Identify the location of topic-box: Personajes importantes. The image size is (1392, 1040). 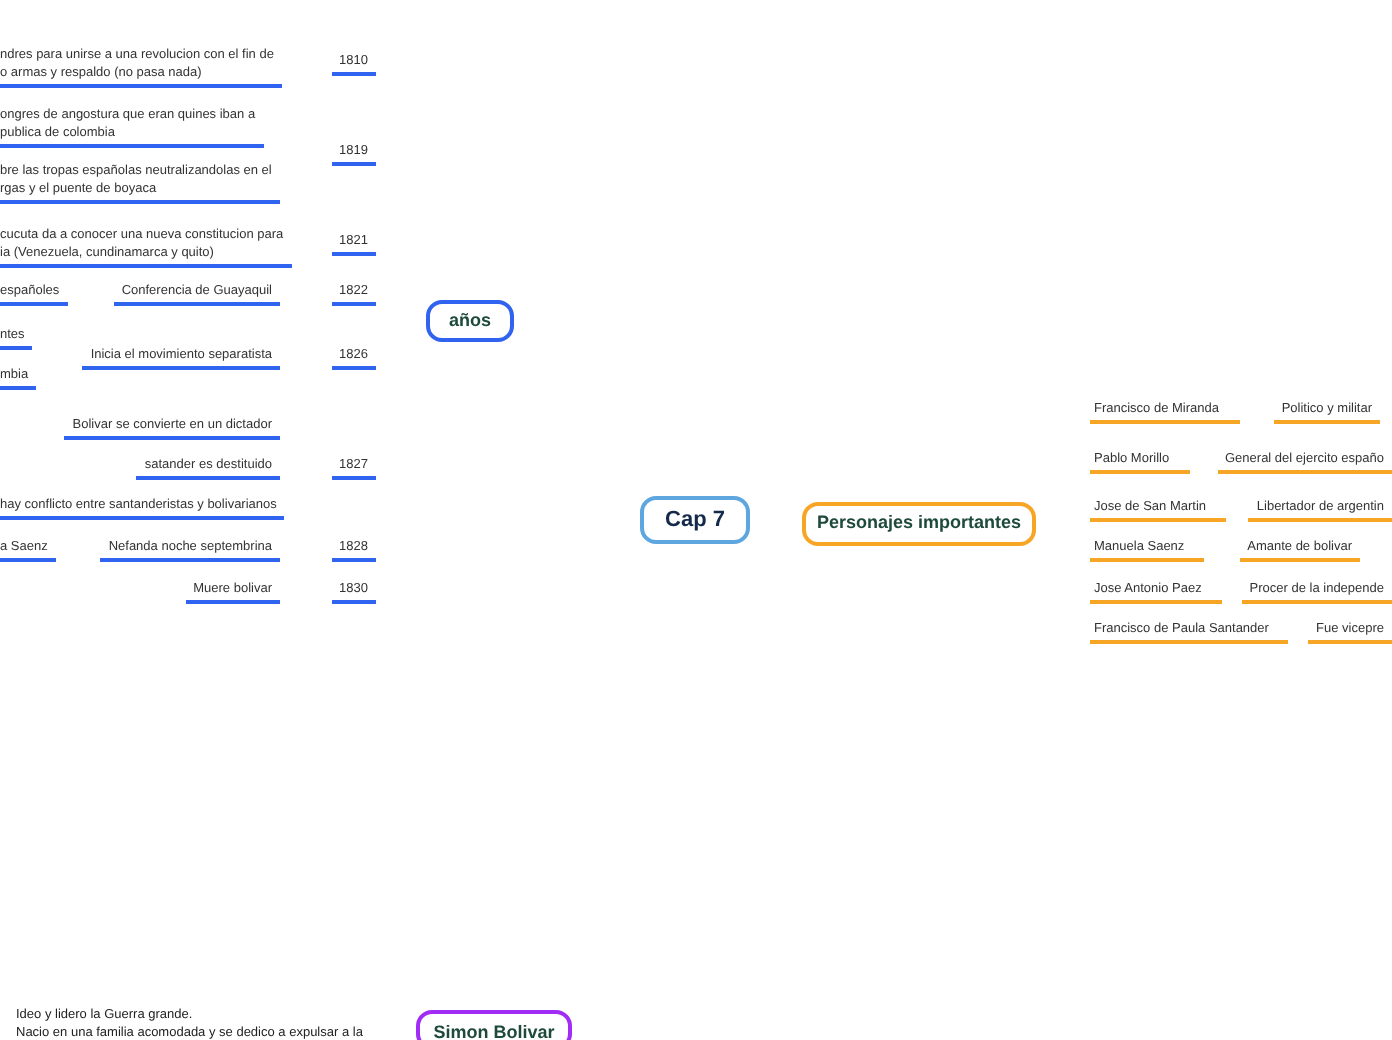
(919, 524).